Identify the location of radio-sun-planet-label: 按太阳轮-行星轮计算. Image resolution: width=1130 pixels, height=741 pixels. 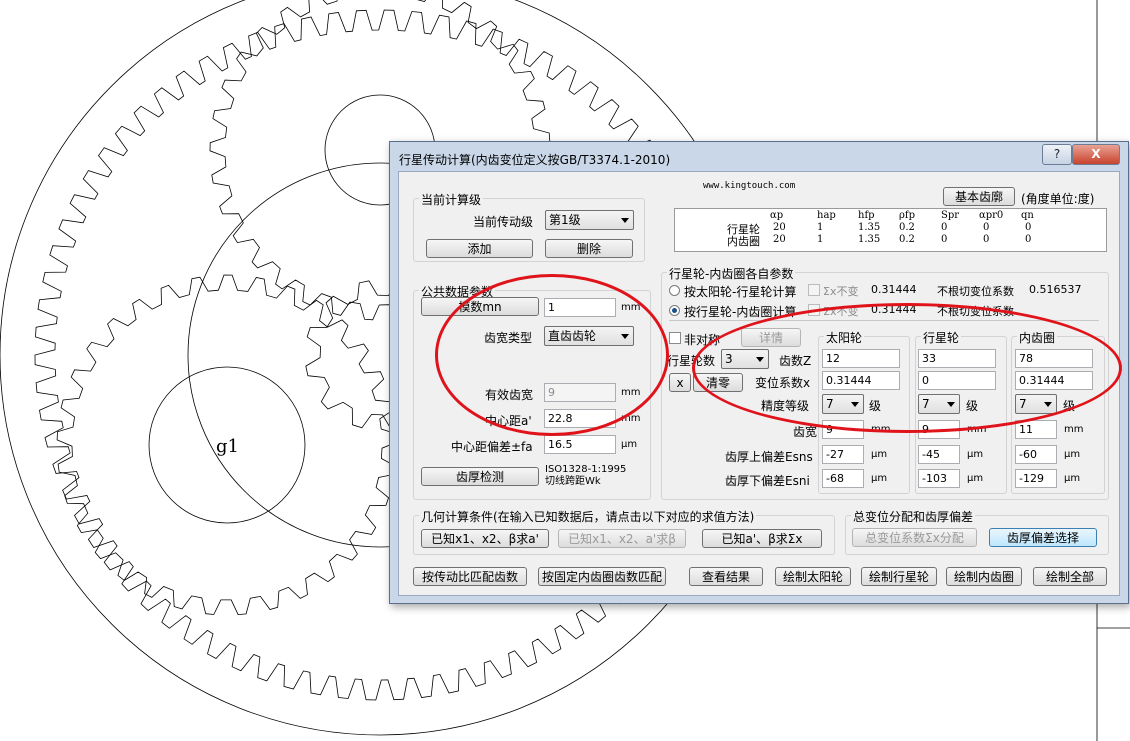
(740, 291).